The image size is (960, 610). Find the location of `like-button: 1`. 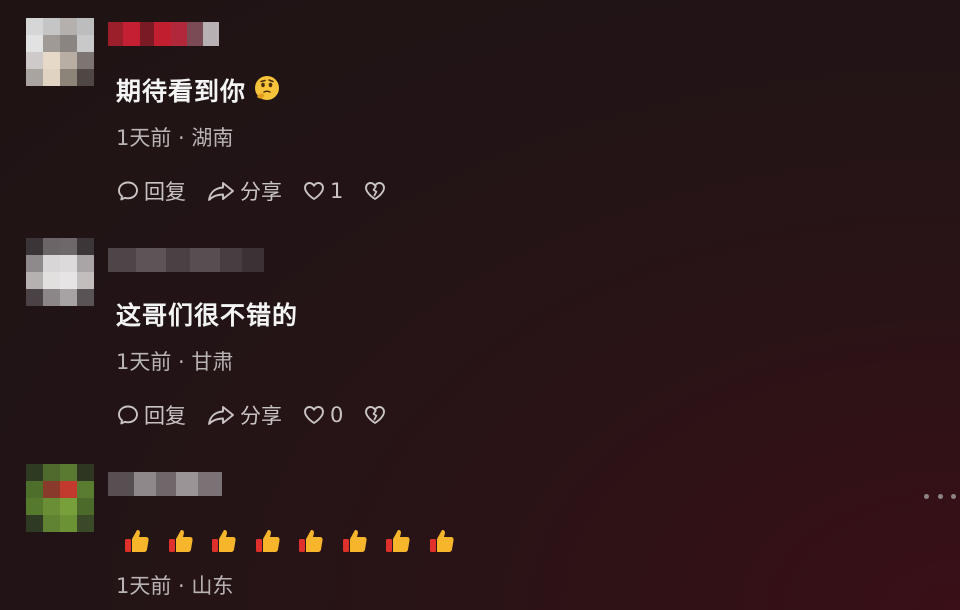

like-button: 1 is located at coordinates (322, 191).